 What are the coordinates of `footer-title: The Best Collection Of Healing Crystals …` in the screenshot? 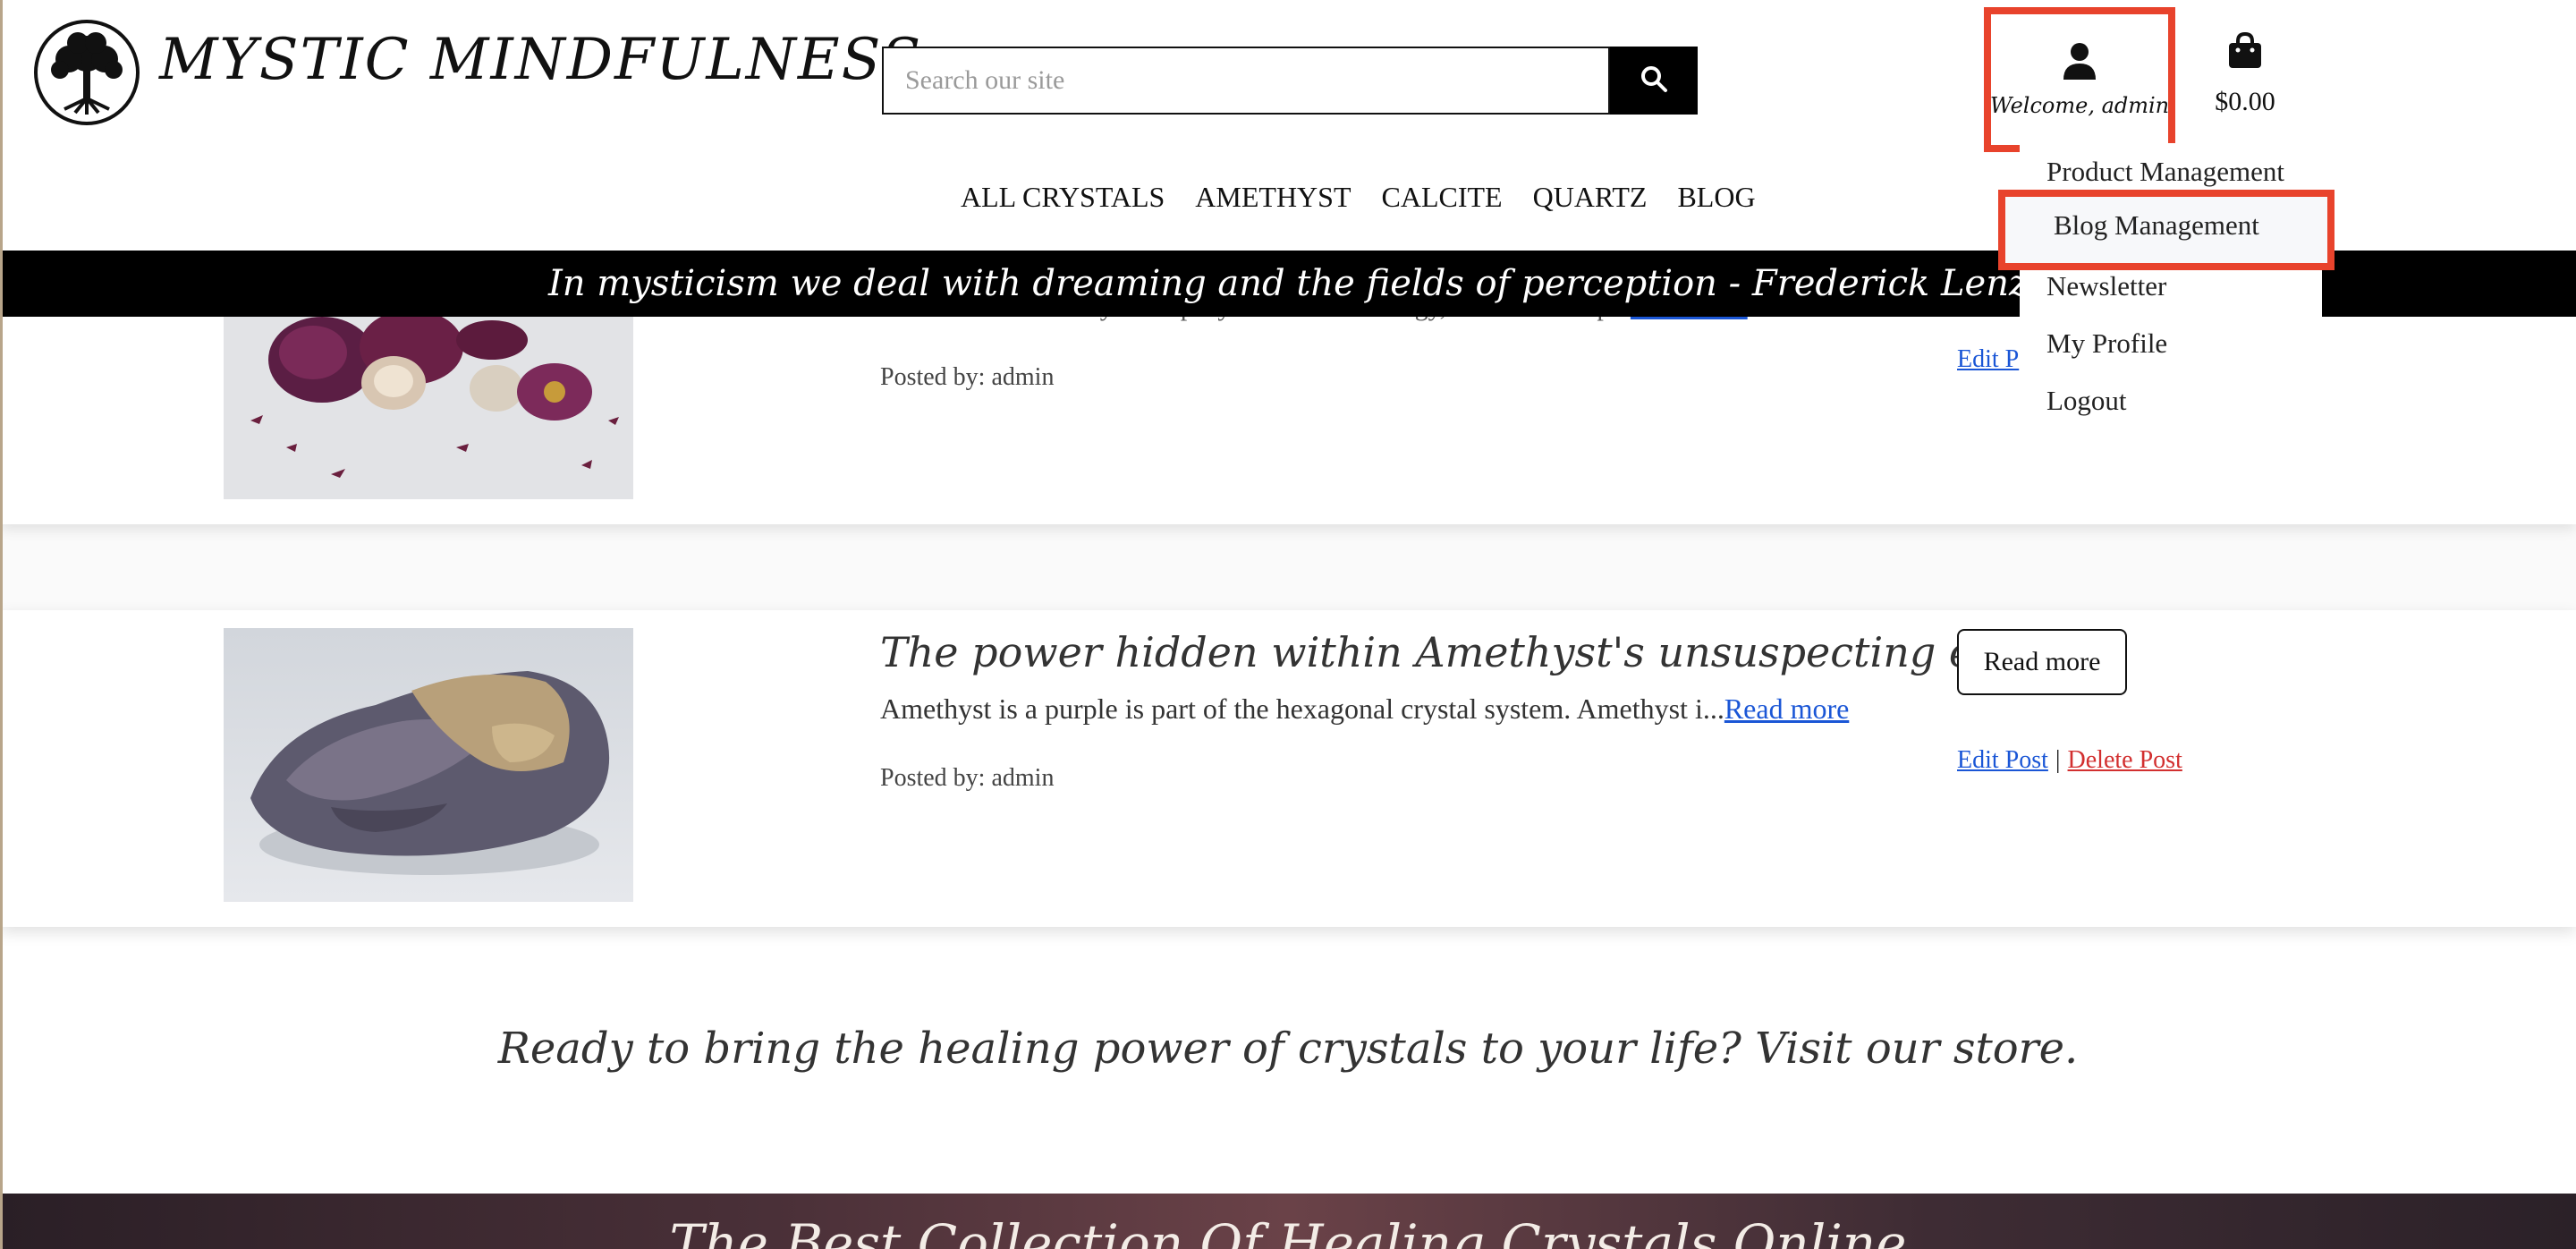 It's located at (1288, 1231).